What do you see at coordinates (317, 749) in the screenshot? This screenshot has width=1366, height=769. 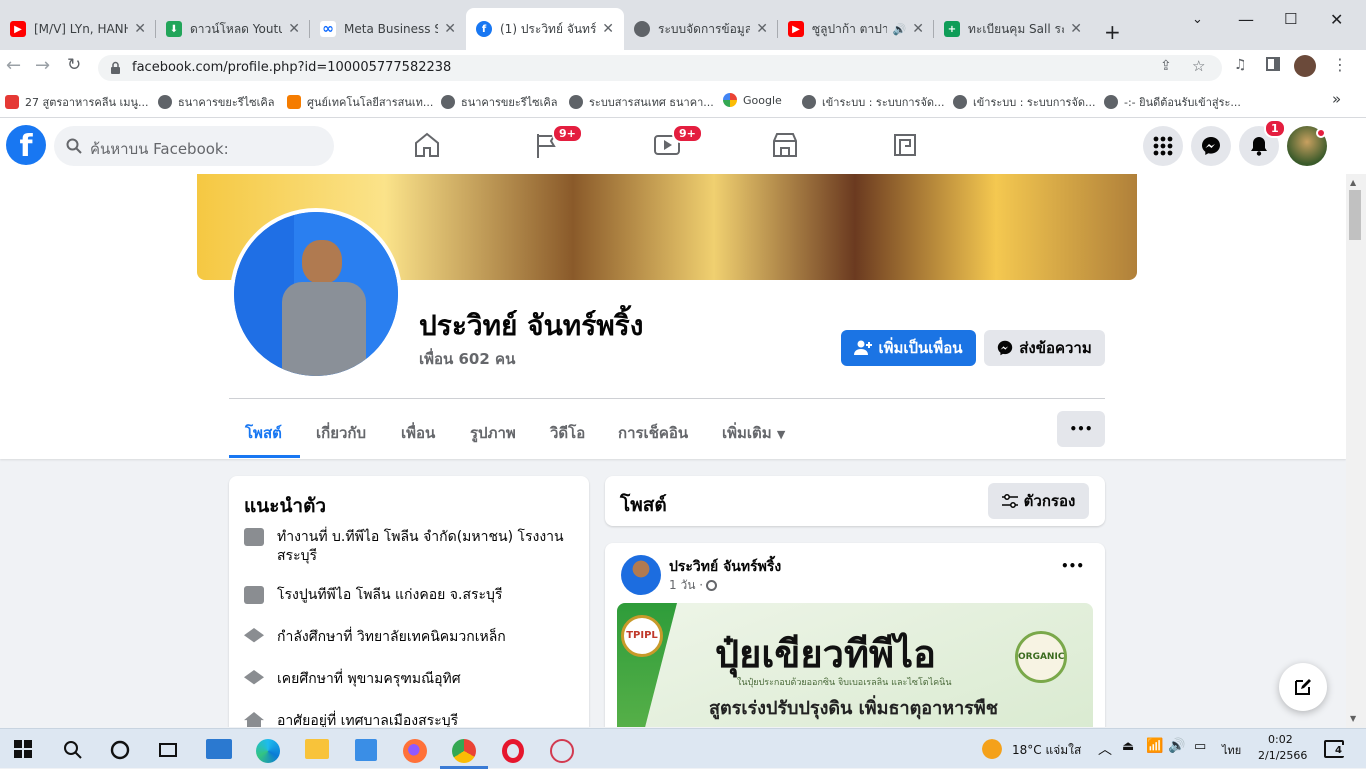 I see `file-explorer-icon` at bounding box center [317, 749].